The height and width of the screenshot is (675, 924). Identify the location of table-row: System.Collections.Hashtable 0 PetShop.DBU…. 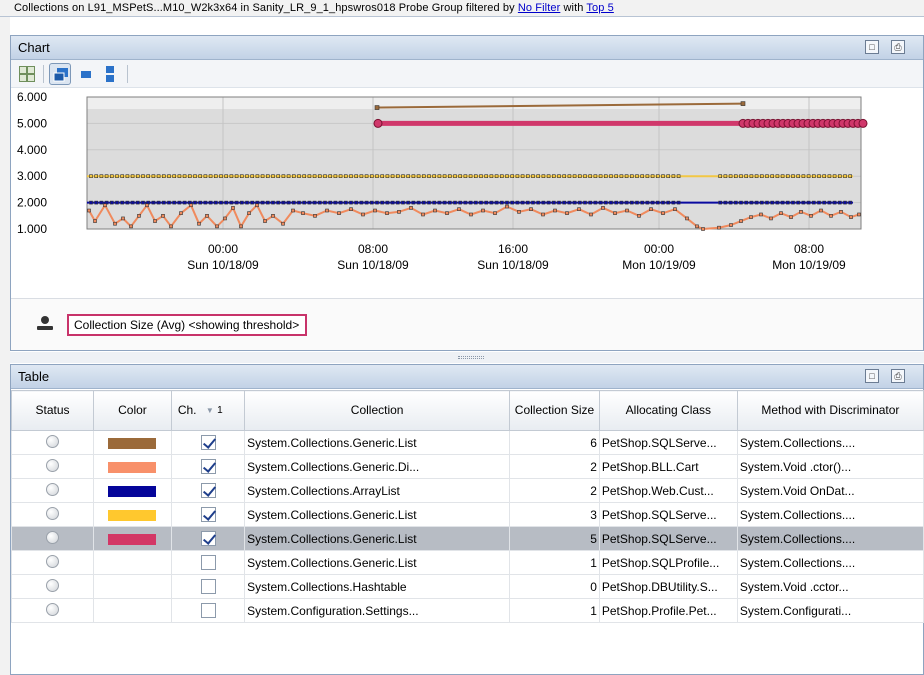
(467, 586).